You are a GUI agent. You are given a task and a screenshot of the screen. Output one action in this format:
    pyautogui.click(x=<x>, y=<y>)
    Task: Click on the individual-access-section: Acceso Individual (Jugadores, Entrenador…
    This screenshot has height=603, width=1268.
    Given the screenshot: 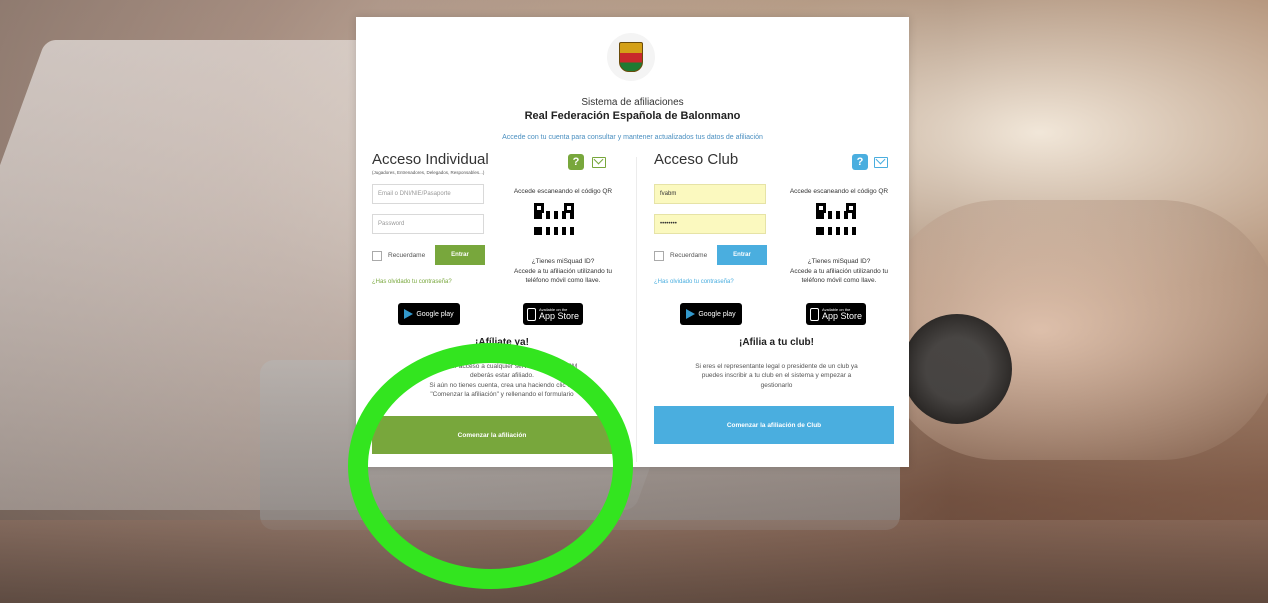 What is the action you would take?
    pyautogui.click(x=494, y=309)
    